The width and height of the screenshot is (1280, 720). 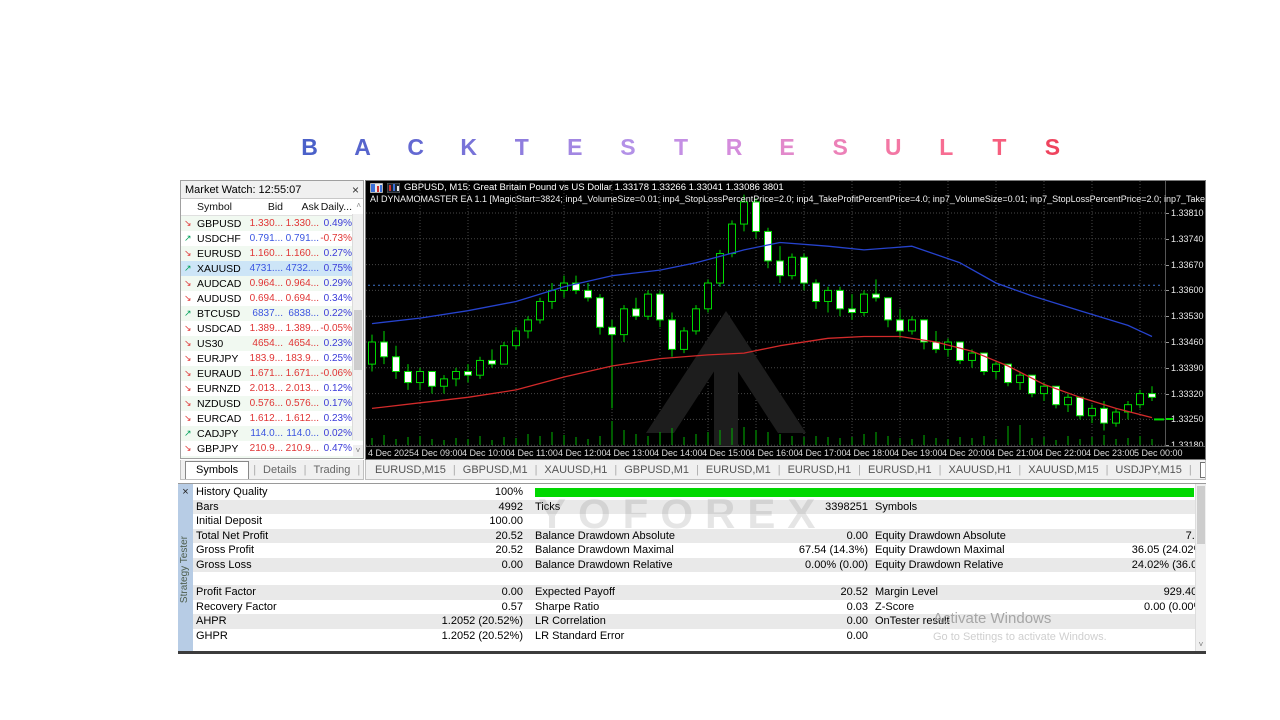 What do you see at coordinates (1110, 453) in the screenshot?
I see `time-axis-label: 4 Dec 23:00` at bounding box center [1110, 453].